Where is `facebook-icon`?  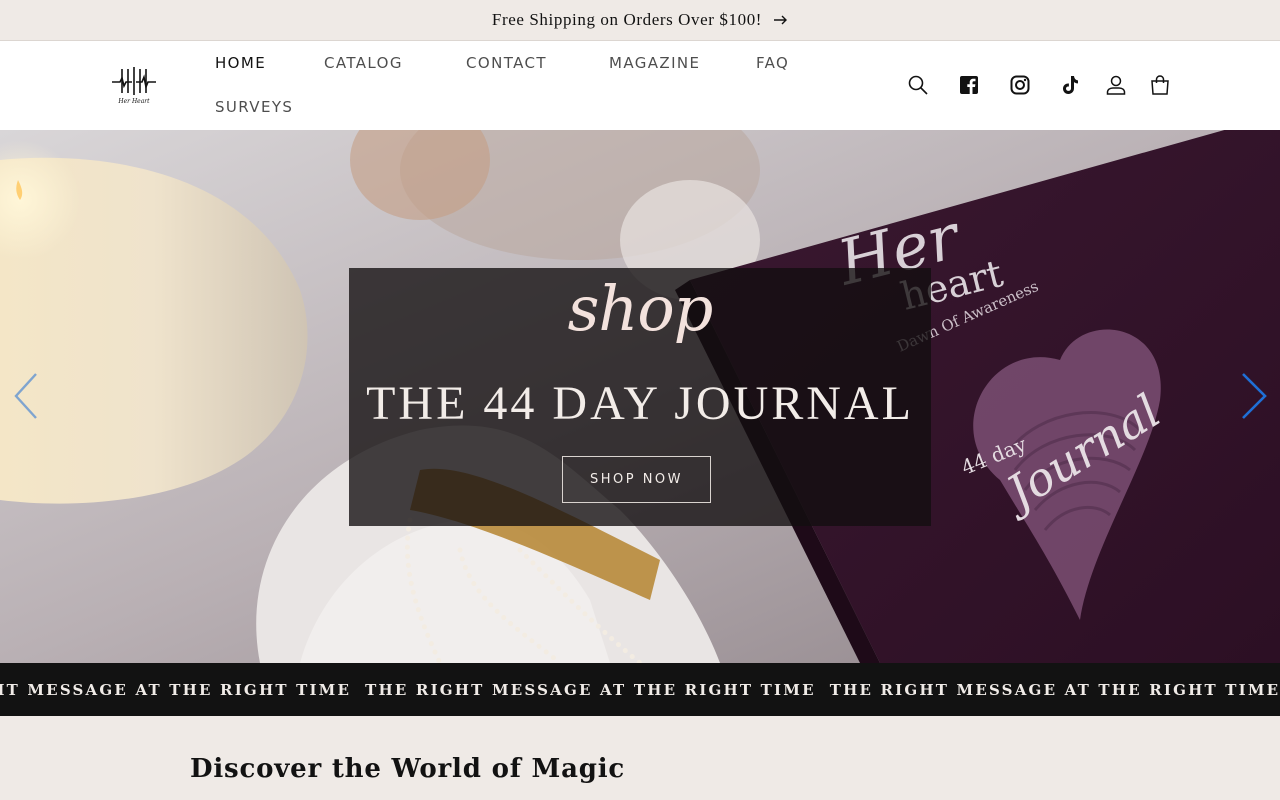 facebook-icon is located at coordinates (969, 85).